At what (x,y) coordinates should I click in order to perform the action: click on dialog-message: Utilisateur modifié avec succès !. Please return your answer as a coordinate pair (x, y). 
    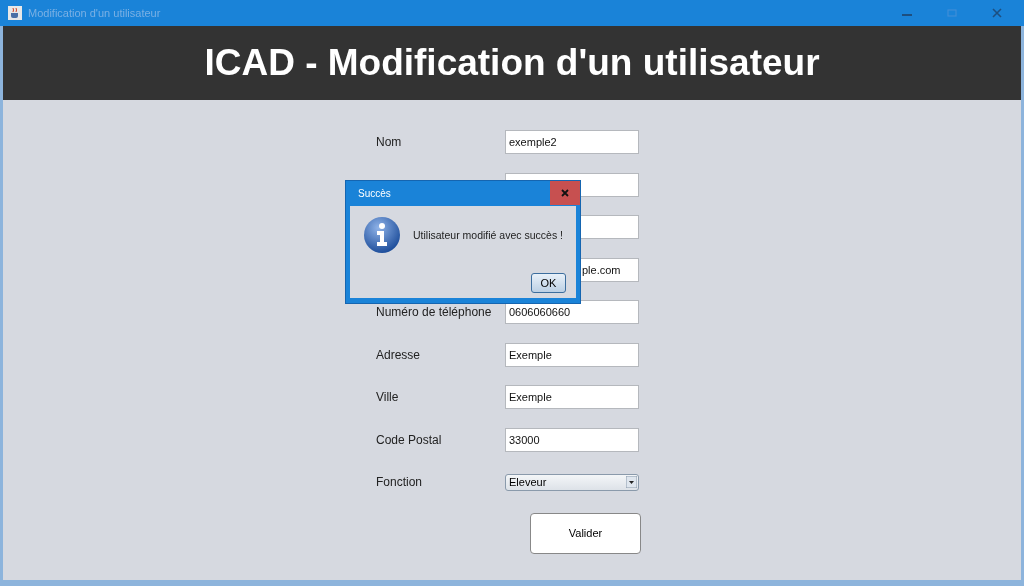
    Looking at the image, I should click on (488, 235).